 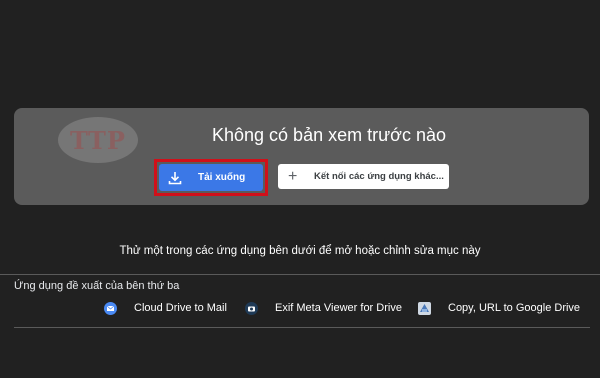 What do you see at coordinates (293, 176) in the screenshot?
I see `plus-icon: +` at bounding box center [293, 176].